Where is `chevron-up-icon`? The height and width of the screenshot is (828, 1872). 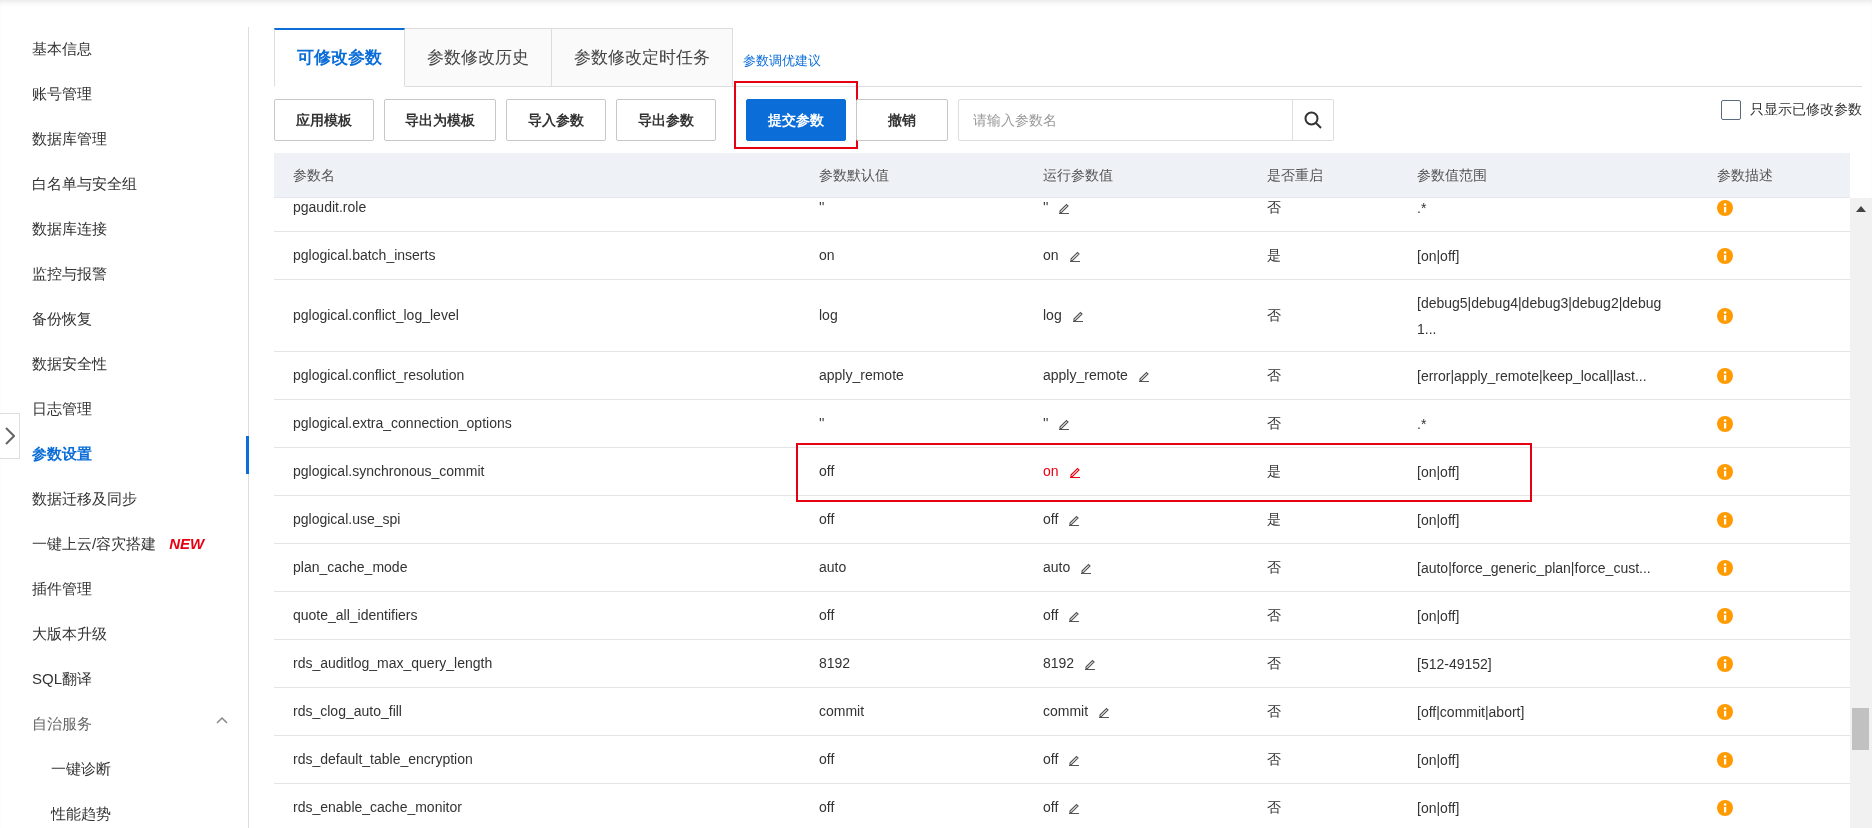
chevron-up-icon is located at coordinates (222, 720).